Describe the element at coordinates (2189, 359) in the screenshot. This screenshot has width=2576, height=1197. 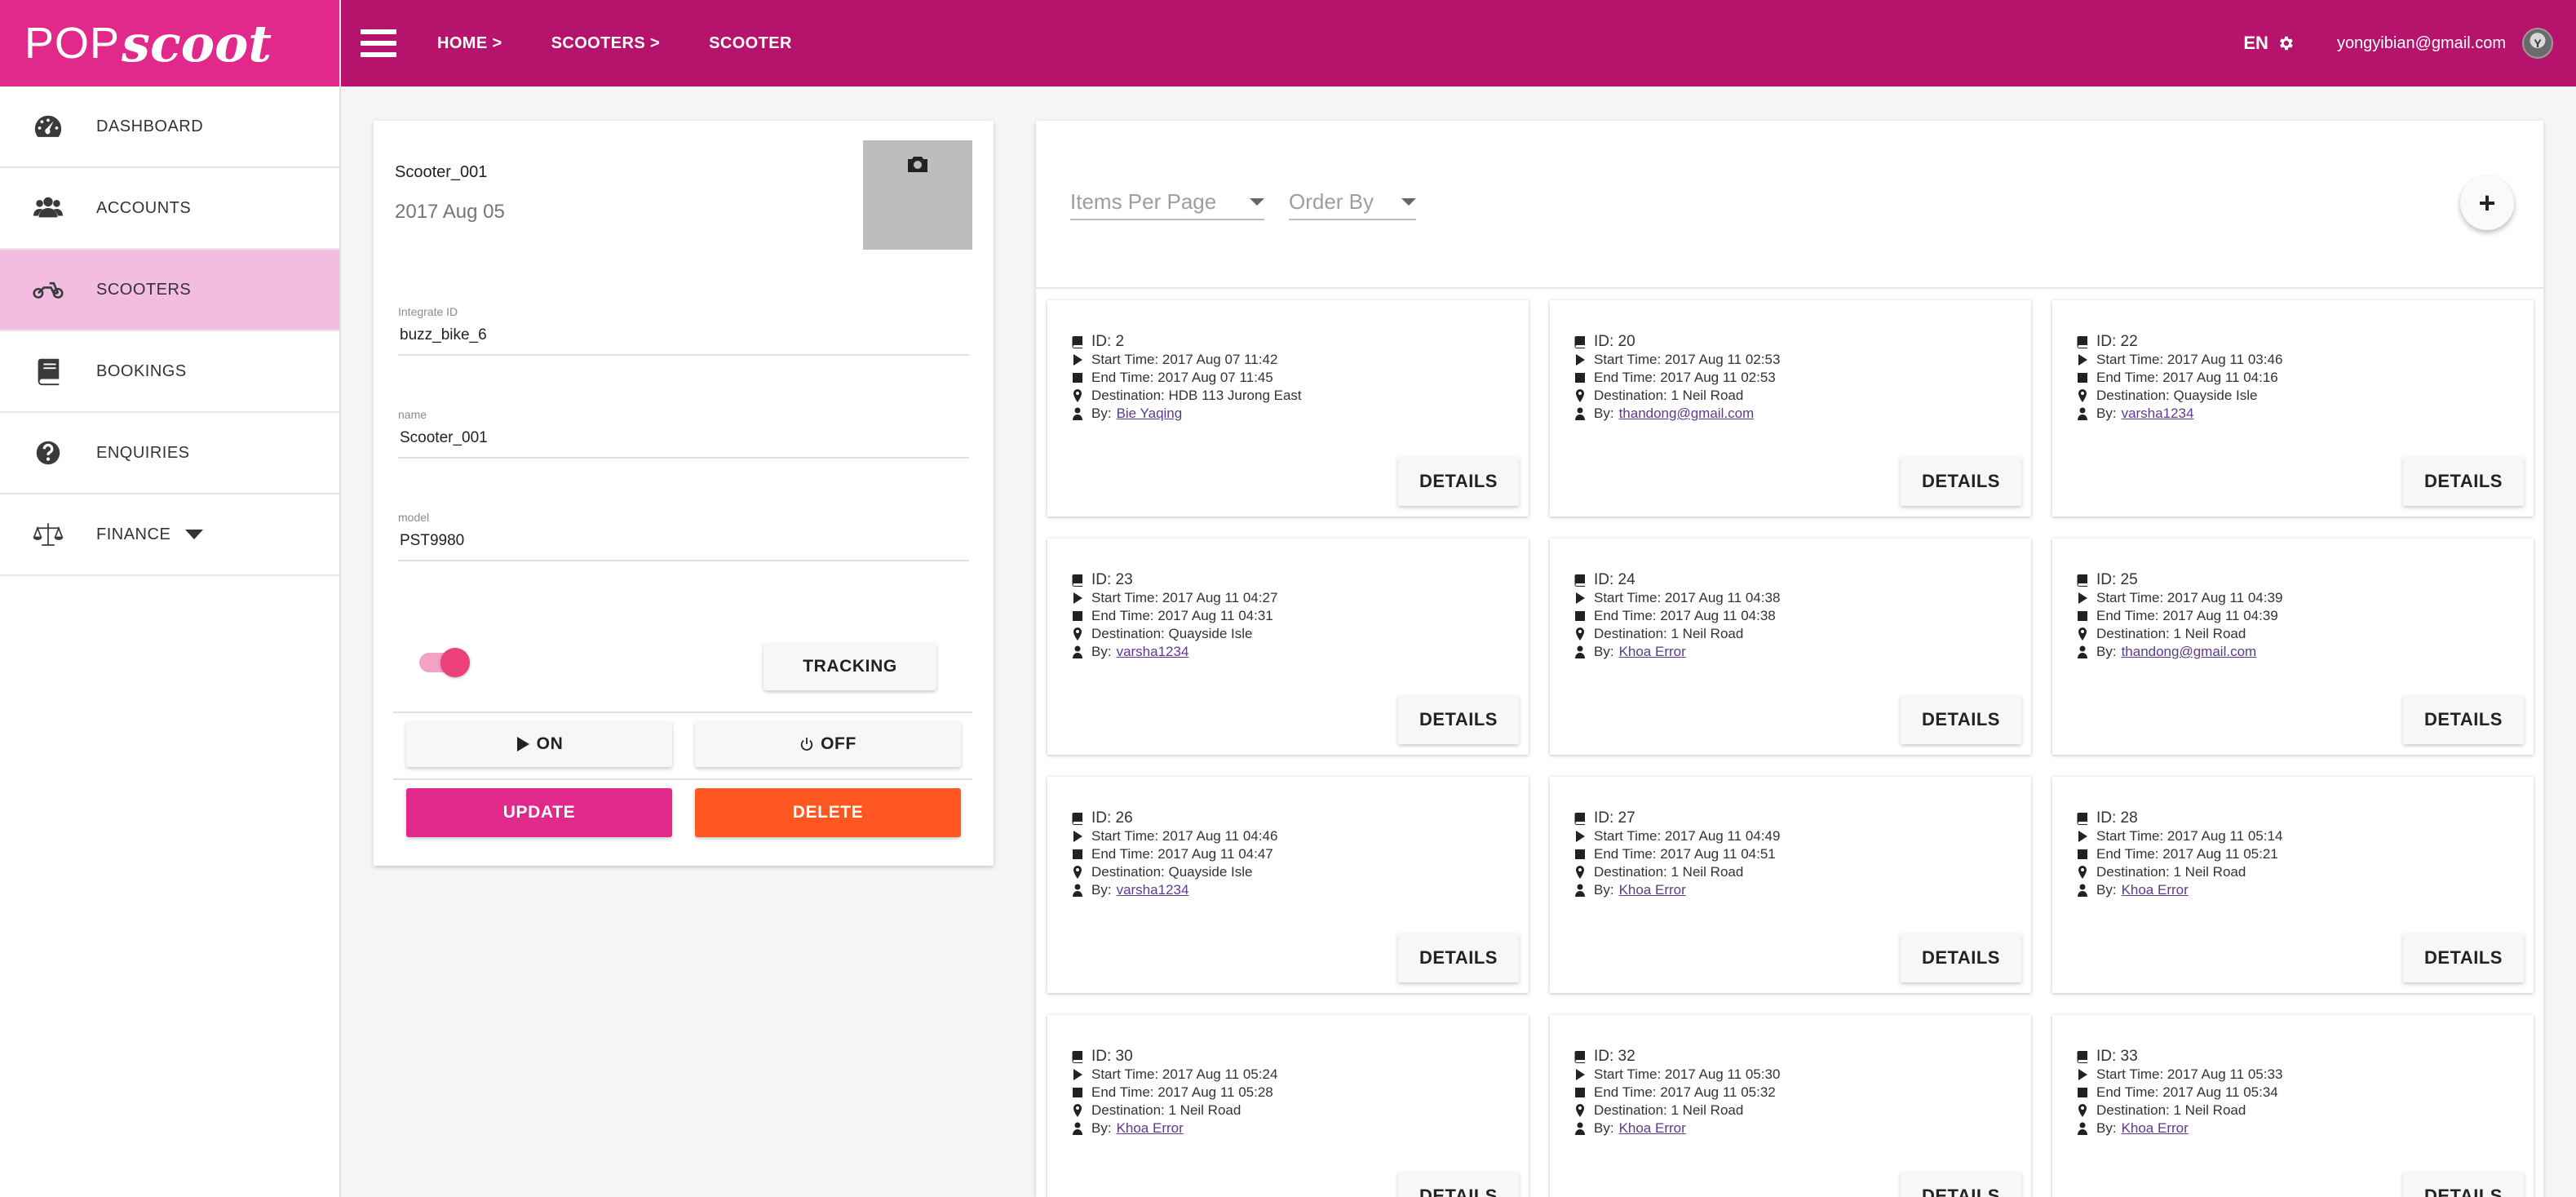
I see `booking-start-time-text: Start Time: 2017 Aug 11 03:46` at that location.